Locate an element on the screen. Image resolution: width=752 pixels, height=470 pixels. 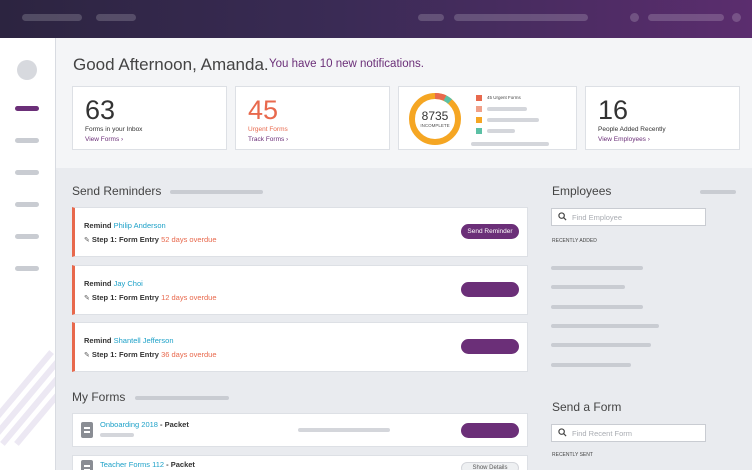
form-search is located at coordinates (628, 433).